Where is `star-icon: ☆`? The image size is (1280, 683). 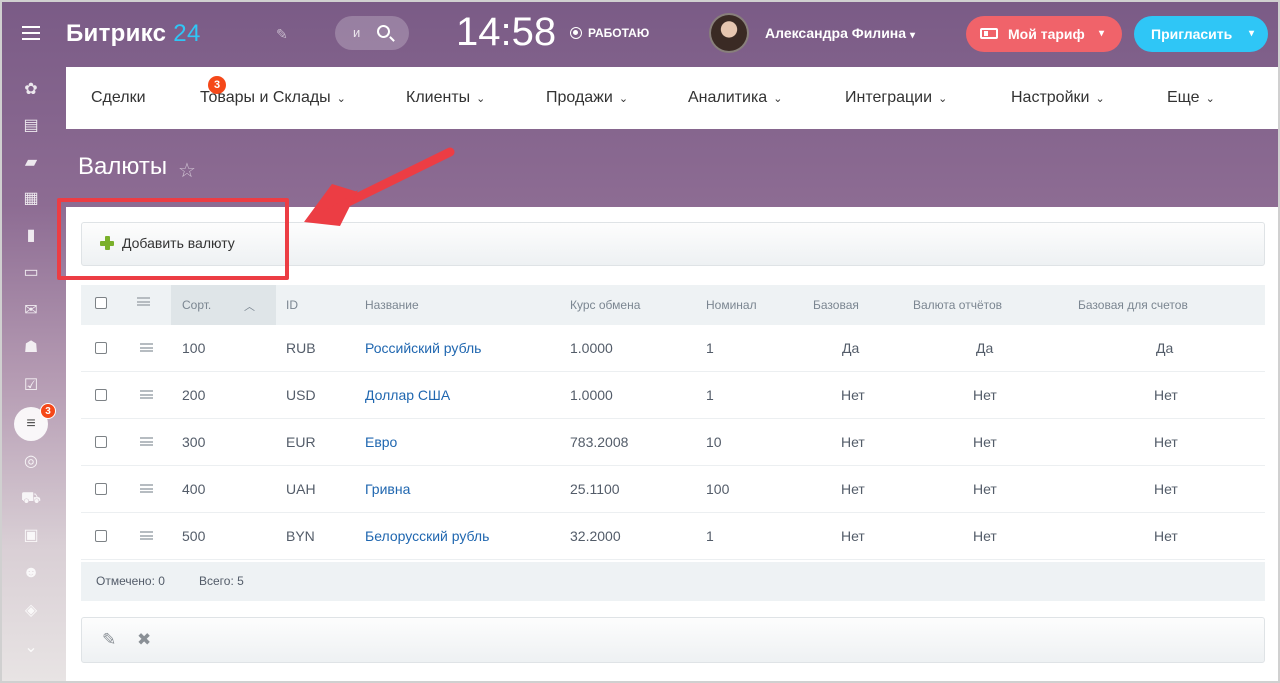 star-icon: ☆ is located at coordinates (187, 170).